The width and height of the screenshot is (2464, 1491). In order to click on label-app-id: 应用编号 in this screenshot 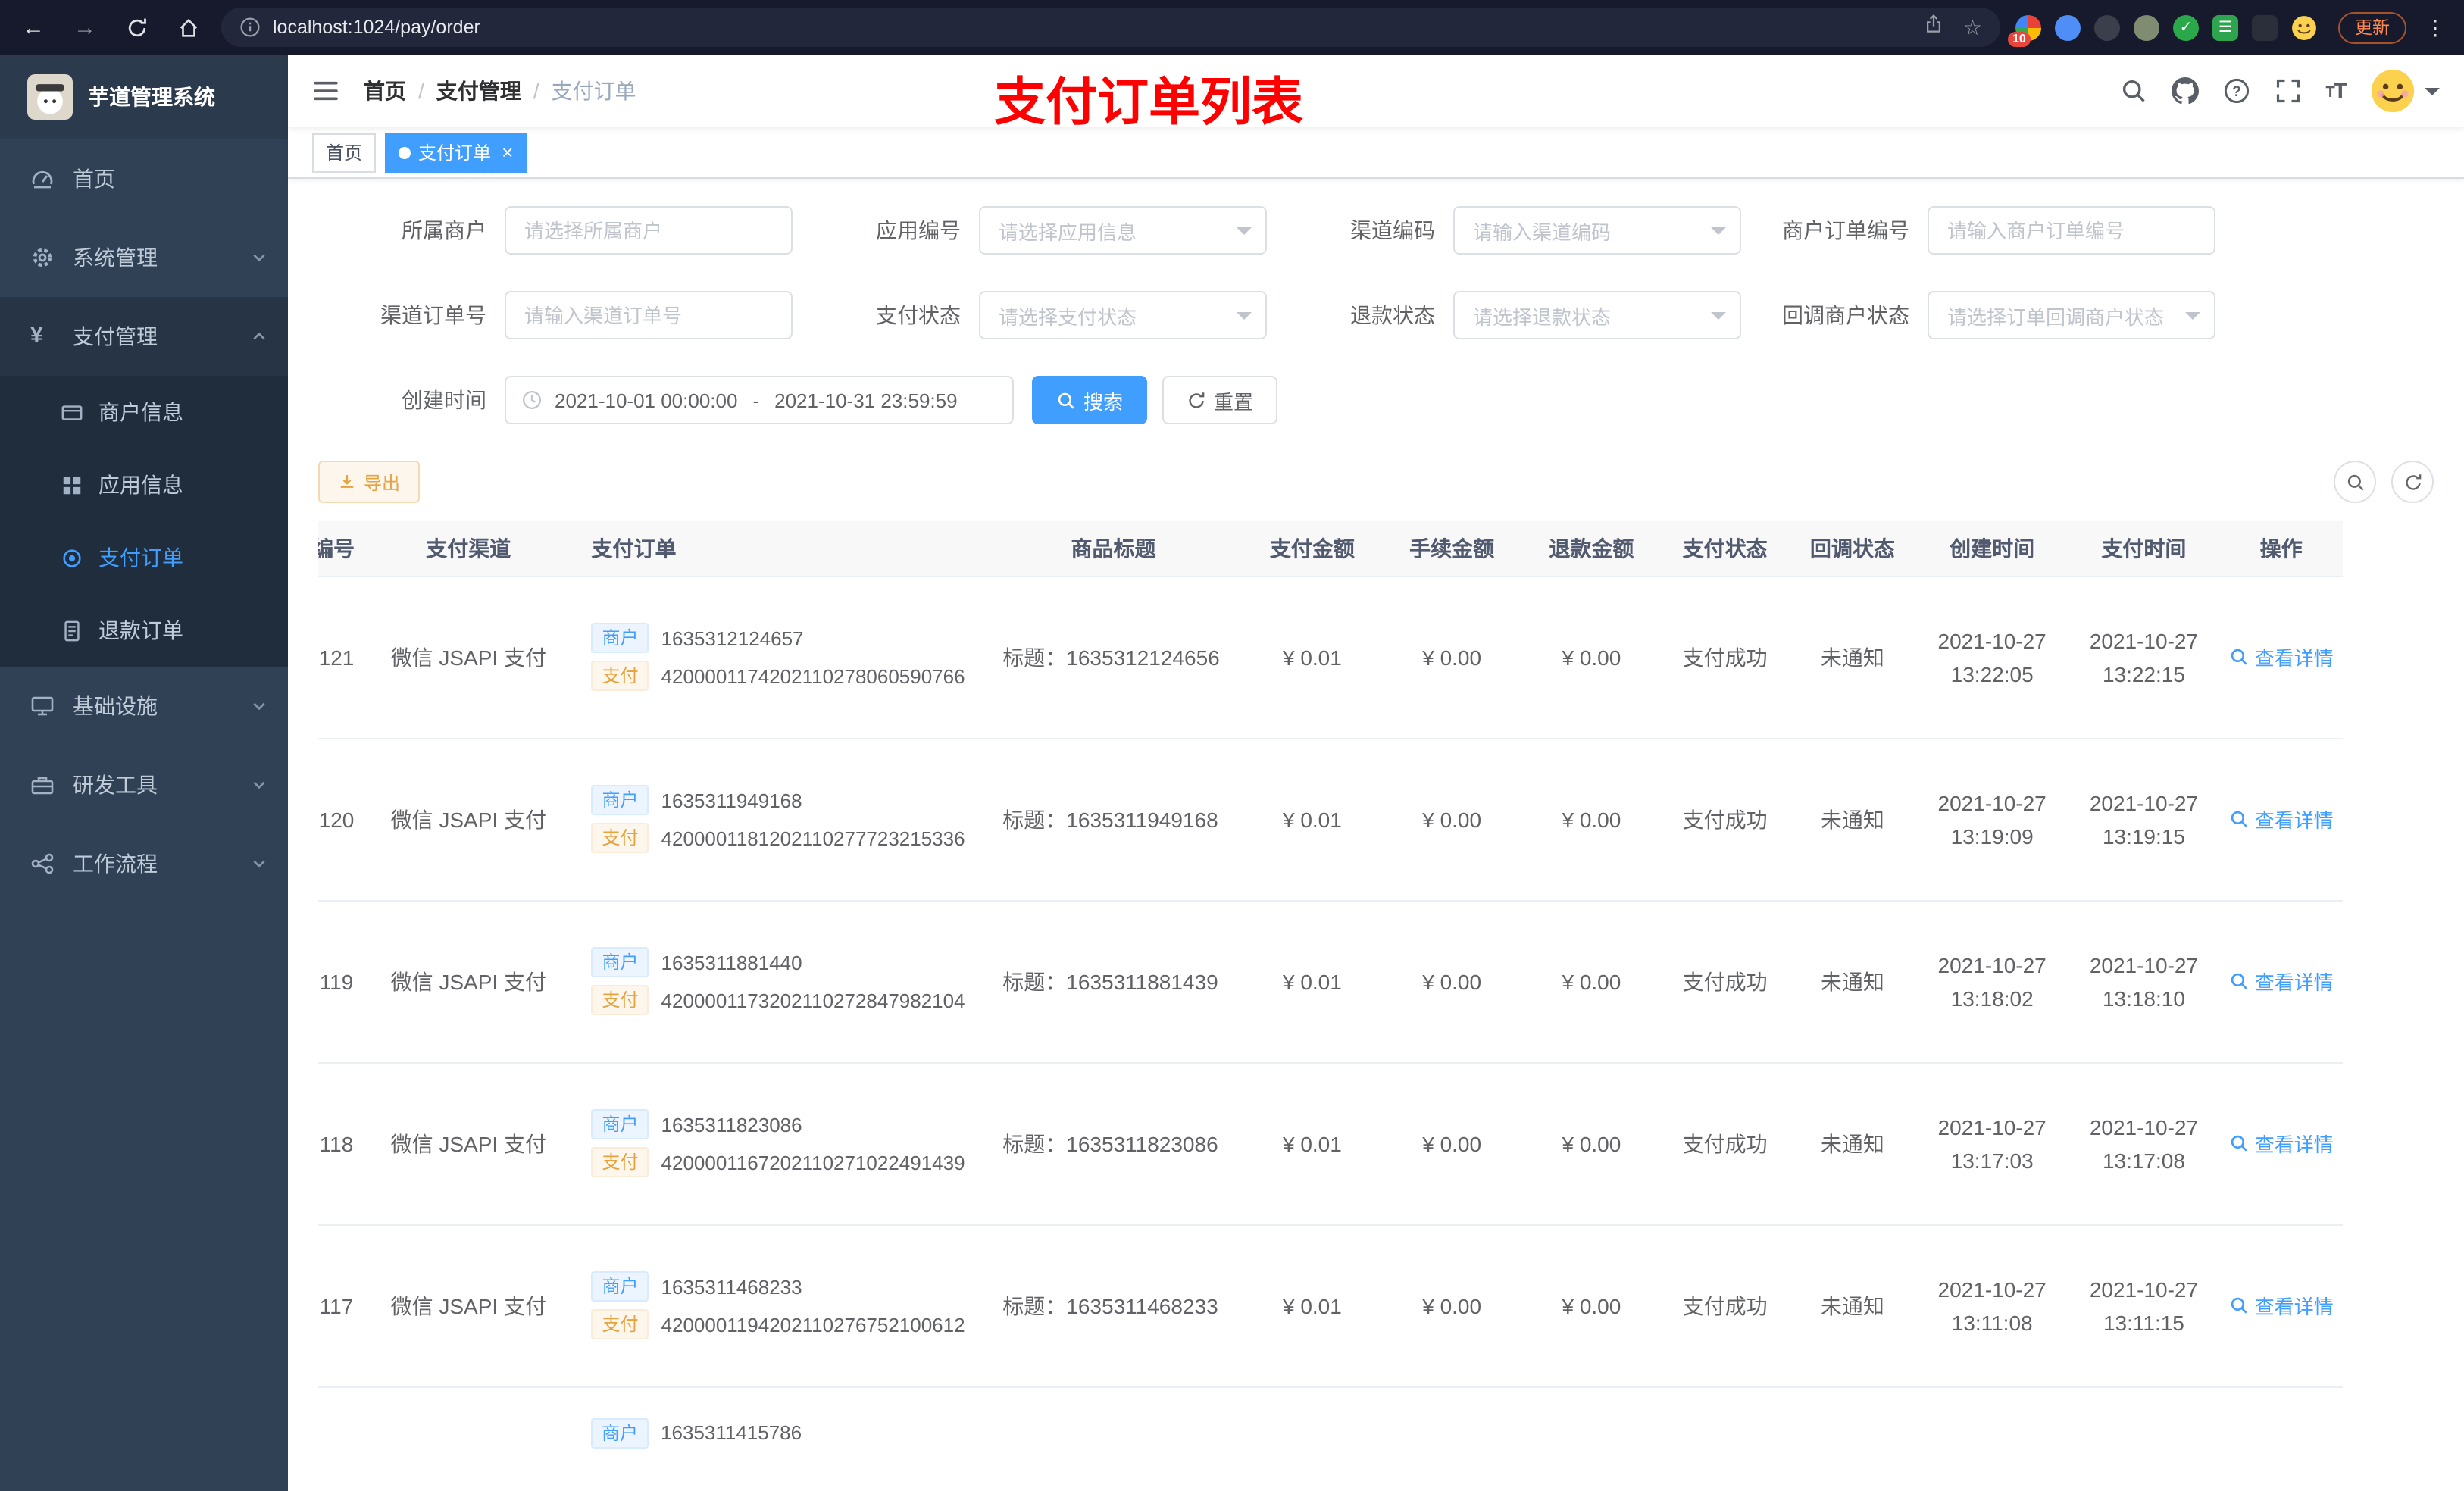, I will do `click(918, 230)`.